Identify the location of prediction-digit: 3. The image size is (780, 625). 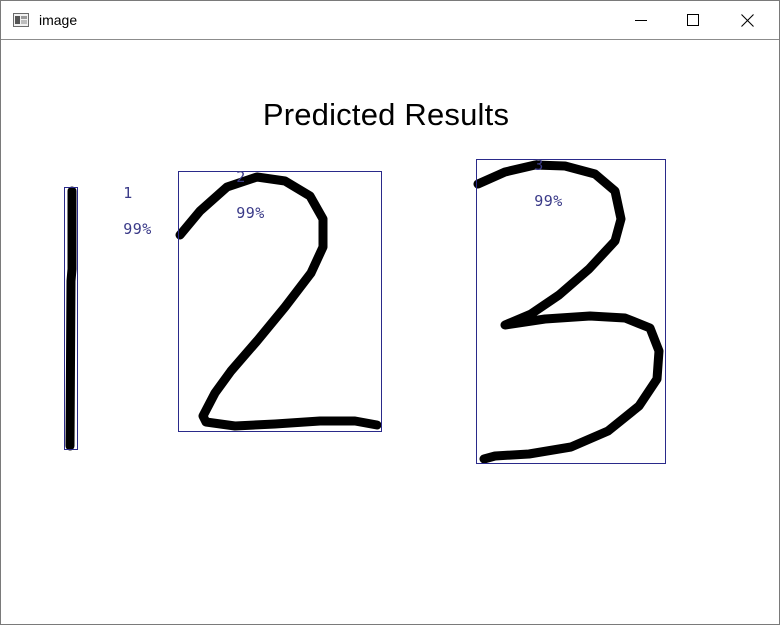
(539, 165).